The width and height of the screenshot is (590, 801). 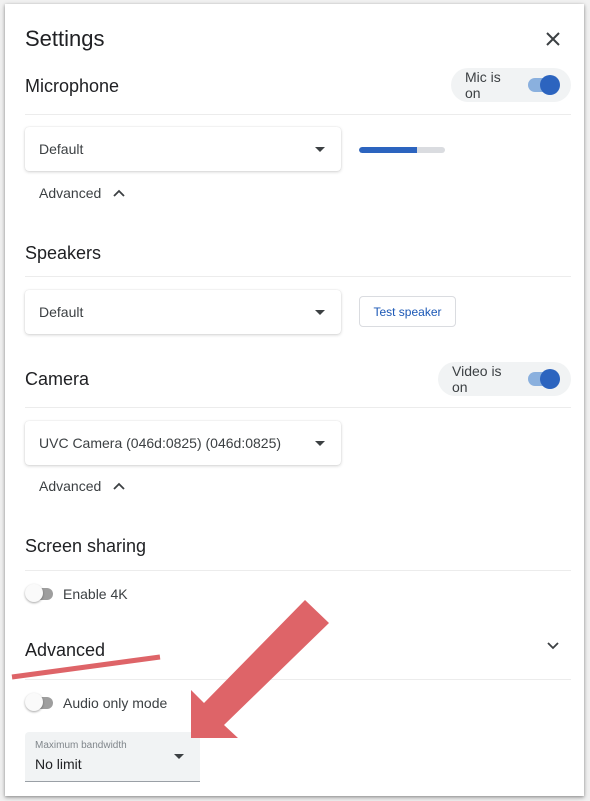 I want to click on microphone-select: Default, so click(x=183, y=149).